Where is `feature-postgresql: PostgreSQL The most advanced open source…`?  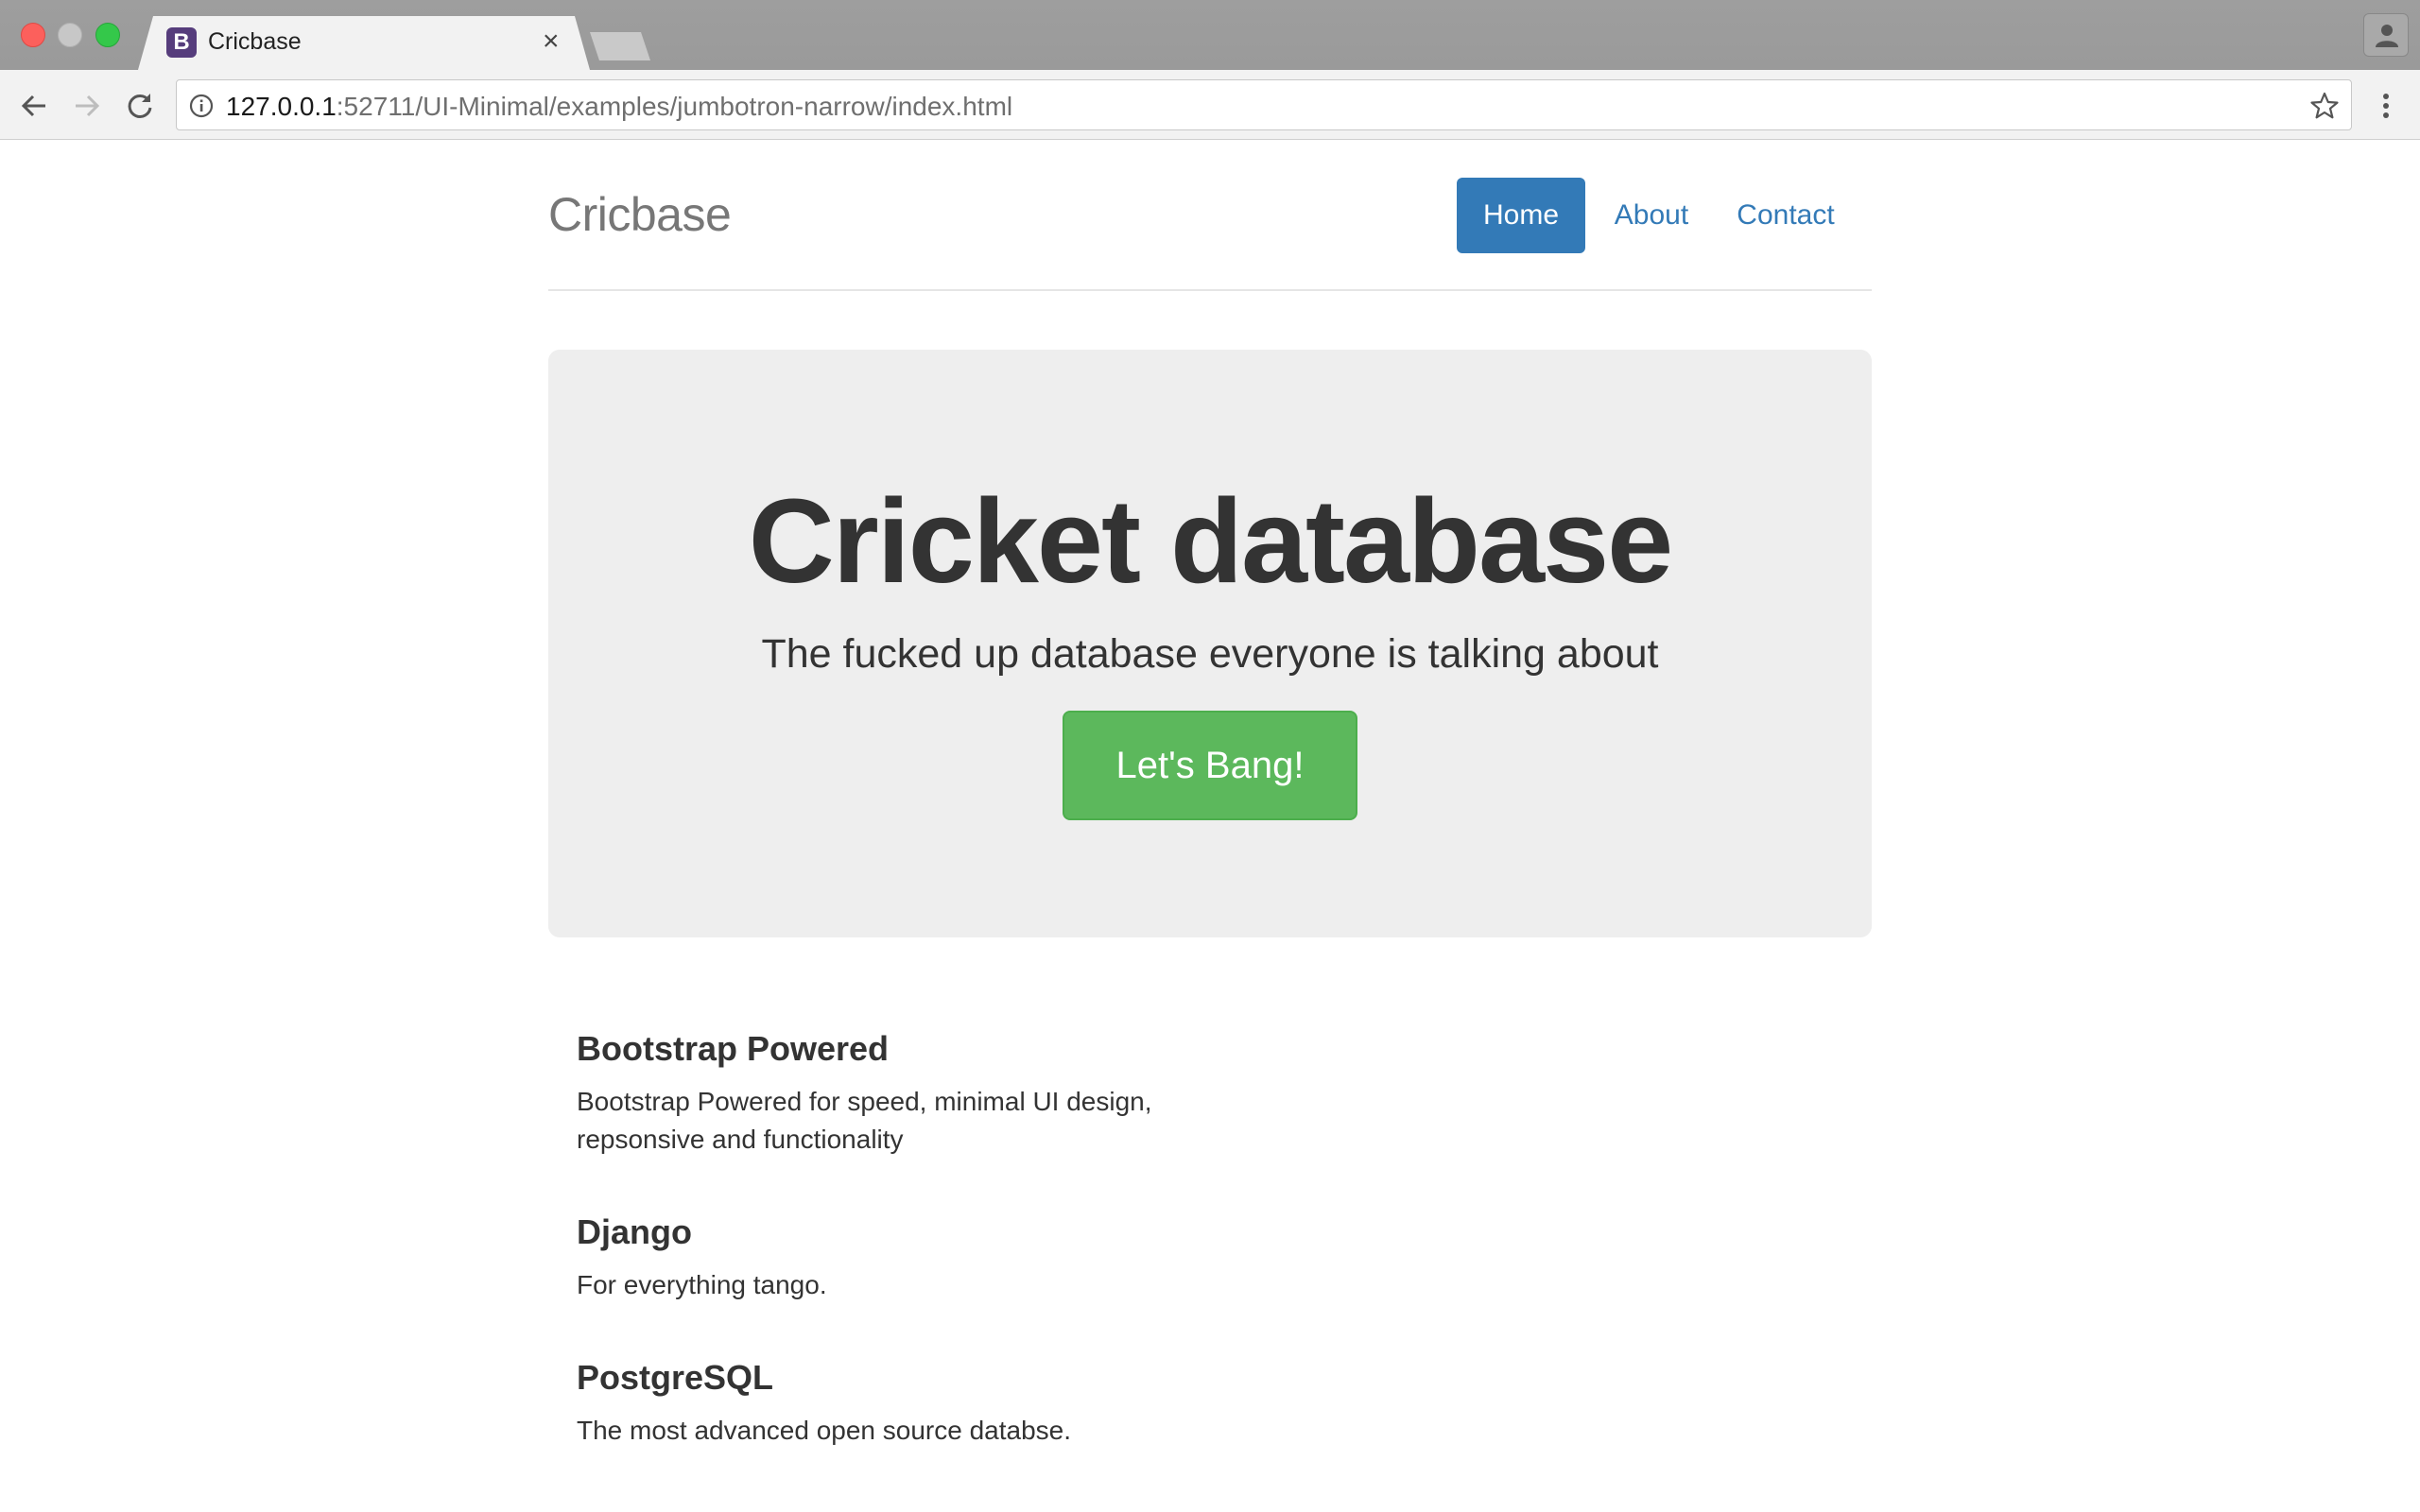
feature-postgresql: PostgreSQL The most advanced open source… is located at coordinates (907, 1403).